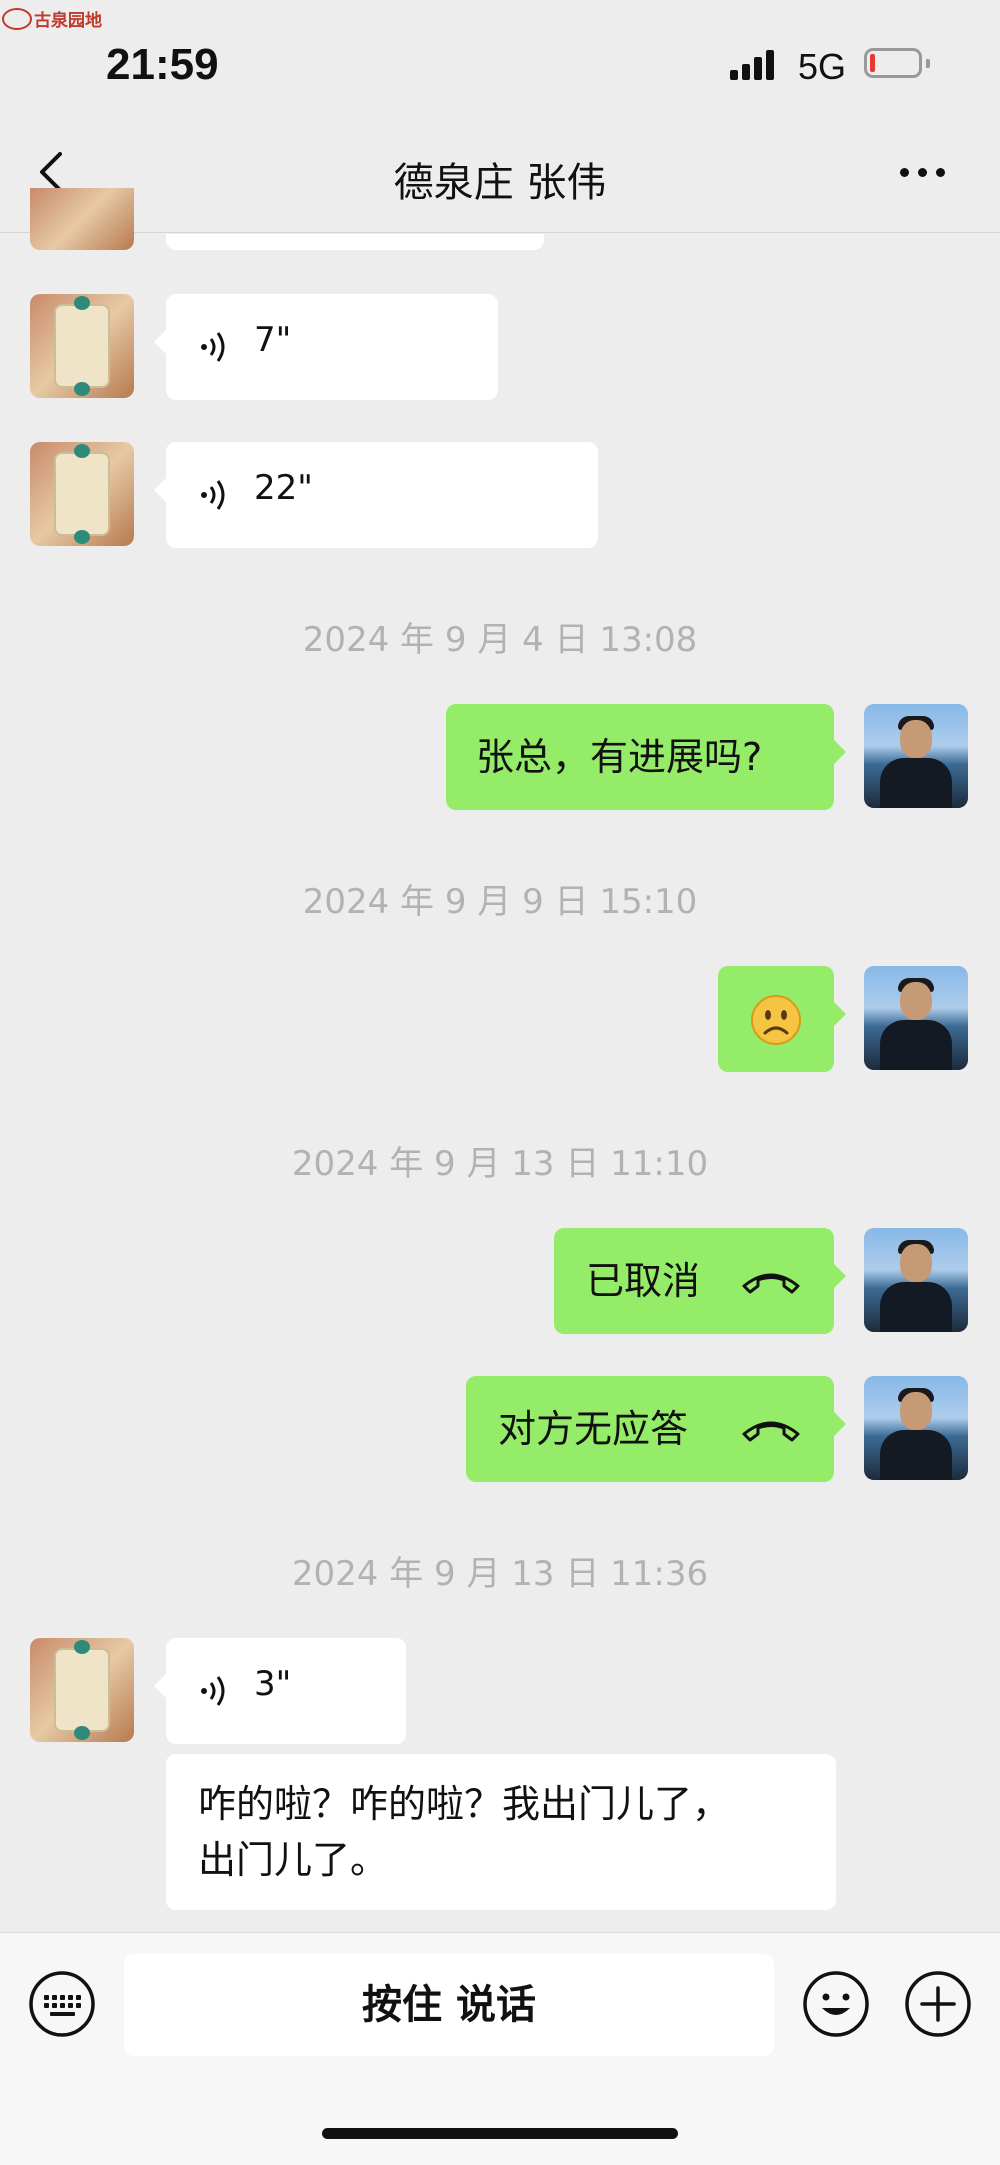 Image resolution: width=1000 pixels, height=2165 pixels. Describe the element at coordinates (893, 63) in the screenshot. I see `battery-icon` at that location.